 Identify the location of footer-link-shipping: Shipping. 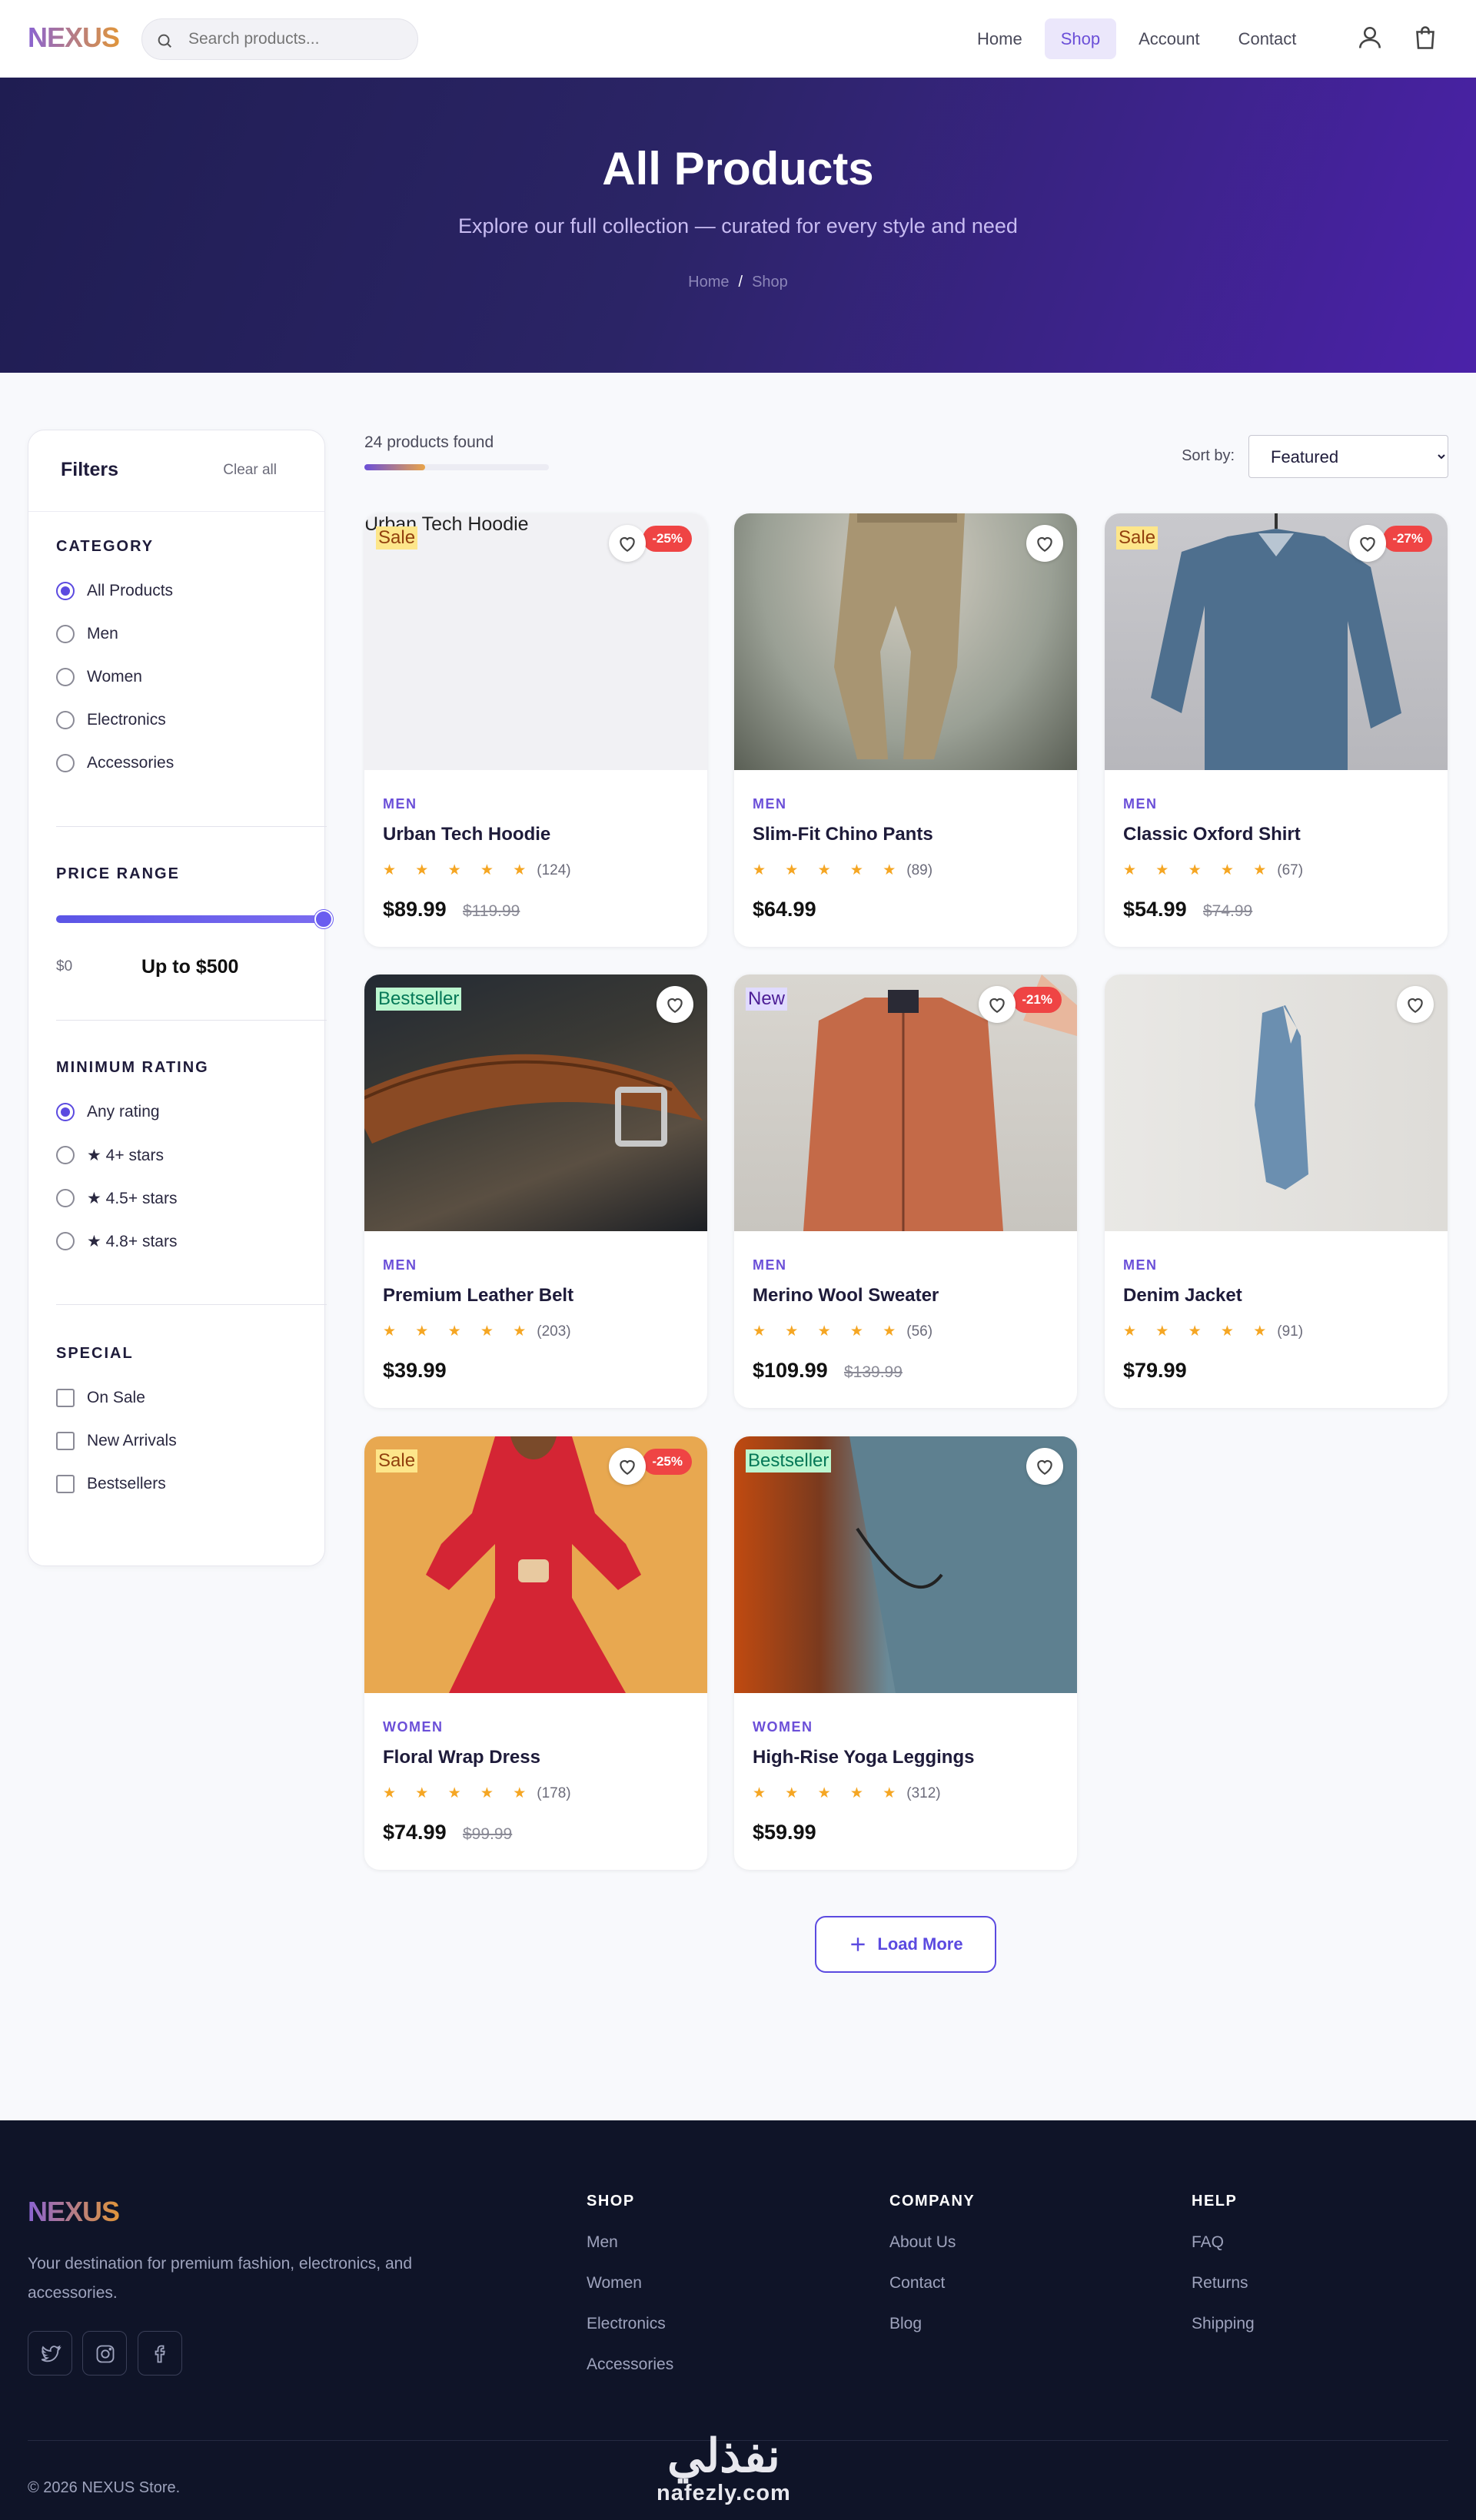
(1223, 2336).